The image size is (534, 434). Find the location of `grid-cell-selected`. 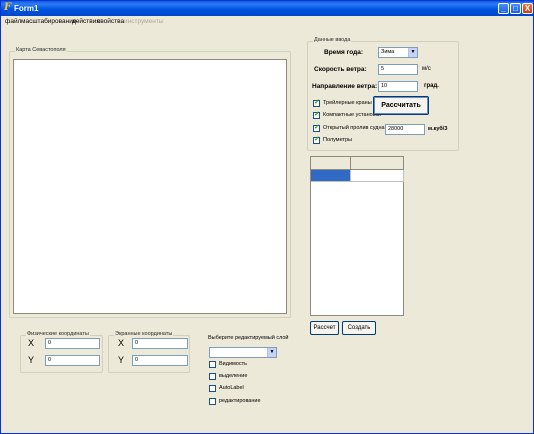

grid-cell-selected is located at coordinates (331, 176).